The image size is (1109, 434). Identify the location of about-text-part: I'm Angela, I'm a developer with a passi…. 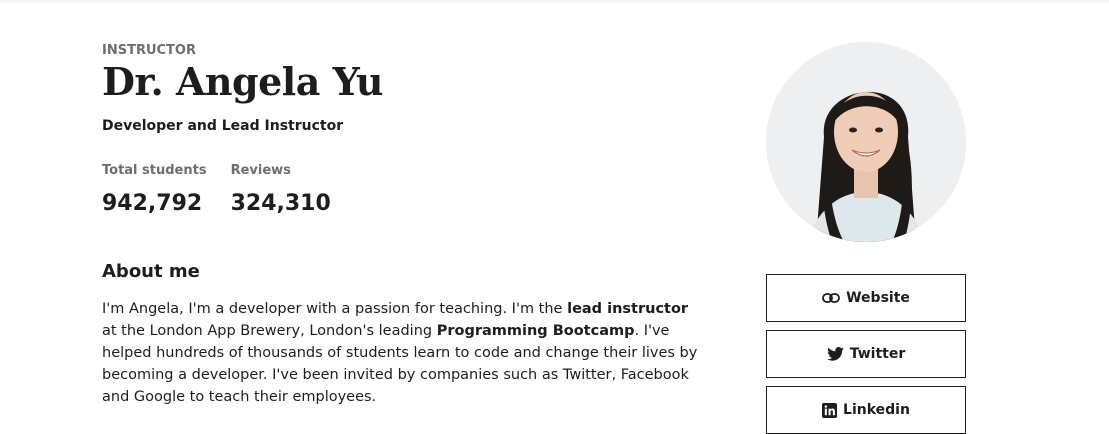
(335, 309).